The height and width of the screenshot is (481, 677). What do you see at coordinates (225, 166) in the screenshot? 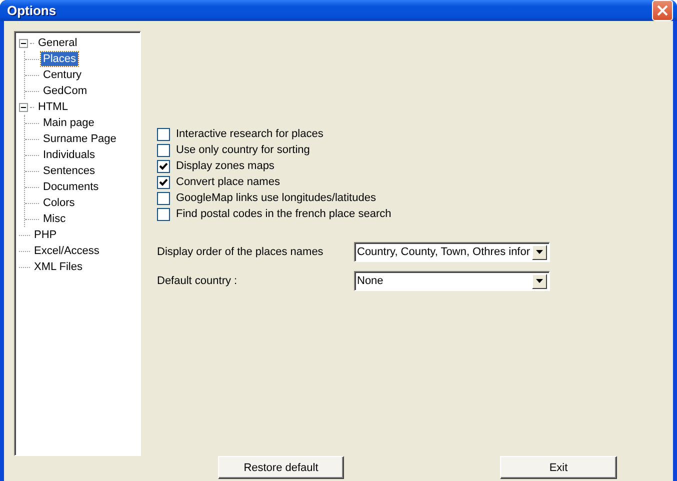
I see `checkbox-label: Display zones maps` at bounding box center [225, 166].